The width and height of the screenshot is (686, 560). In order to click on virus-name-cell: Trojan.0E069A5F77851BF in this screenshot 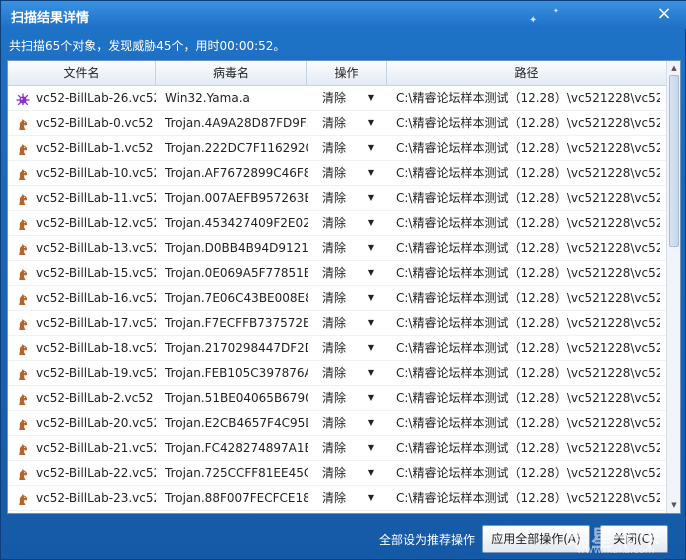, I will do `click(236, 273)`.